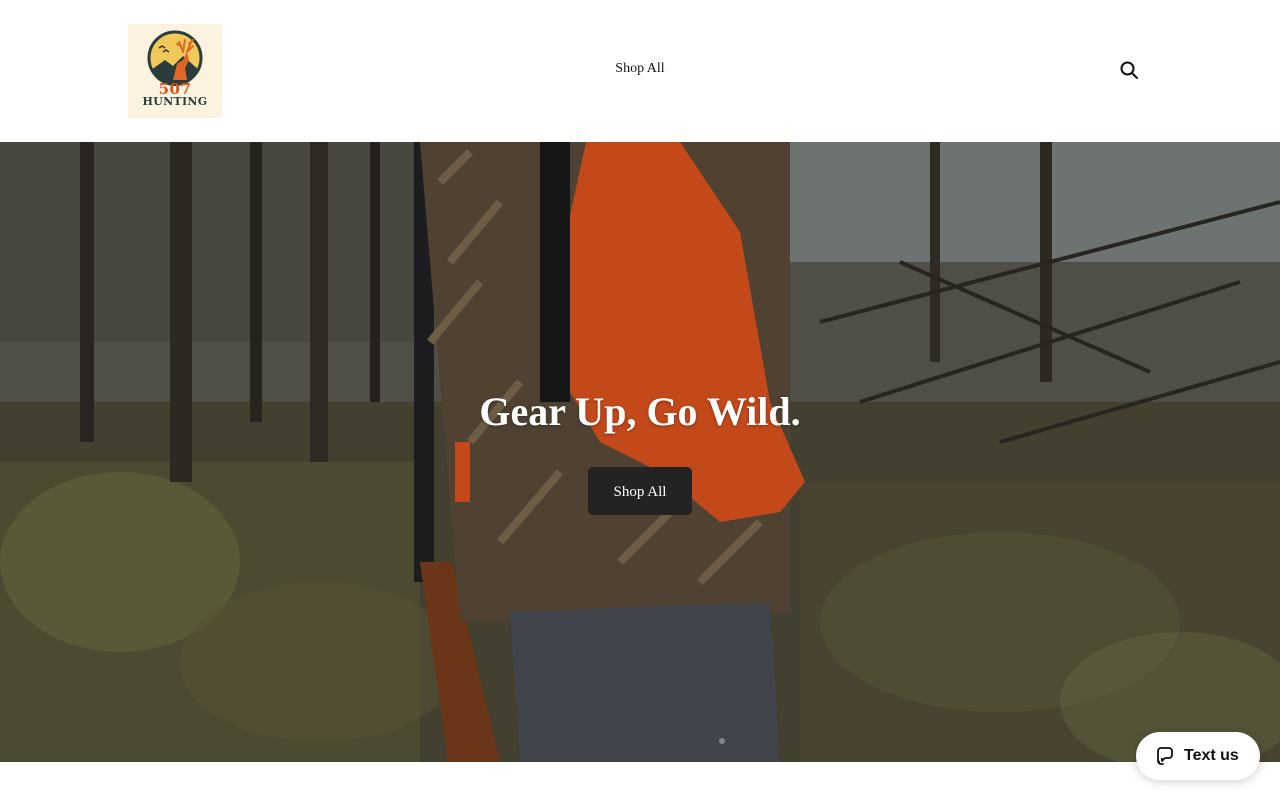 The image size is (1280, 800). I want to click on search-button, so click(1129, 70).